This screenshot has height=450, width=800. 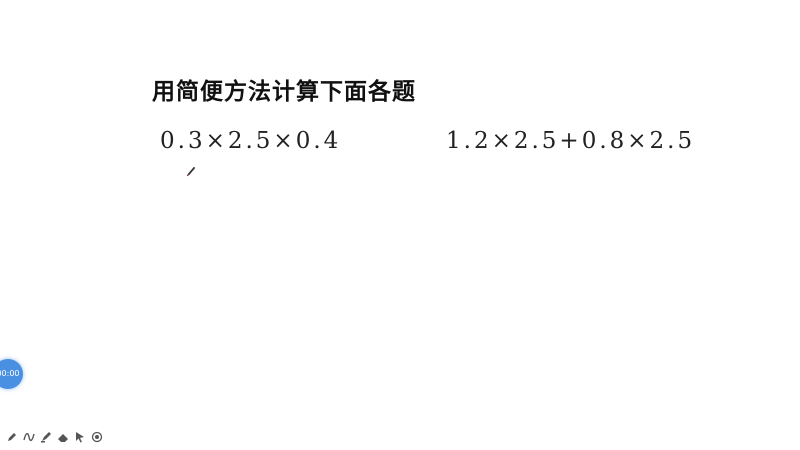 What do you see at coordinates (63, 437) in the screenshot?
I see `eraser-icon` at bounding box center [63, 437].